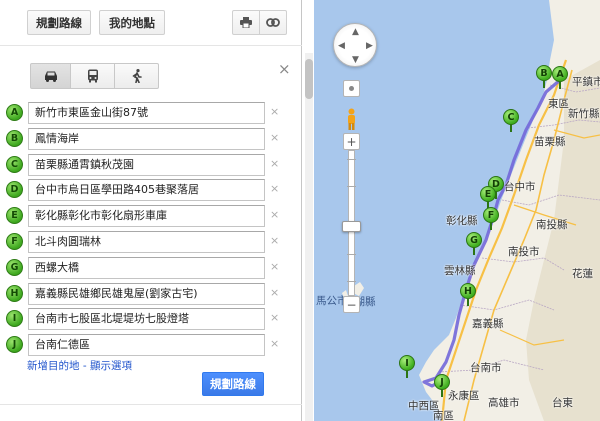  I want to click on waypoint-marker-icon: I, so click(14, 318).